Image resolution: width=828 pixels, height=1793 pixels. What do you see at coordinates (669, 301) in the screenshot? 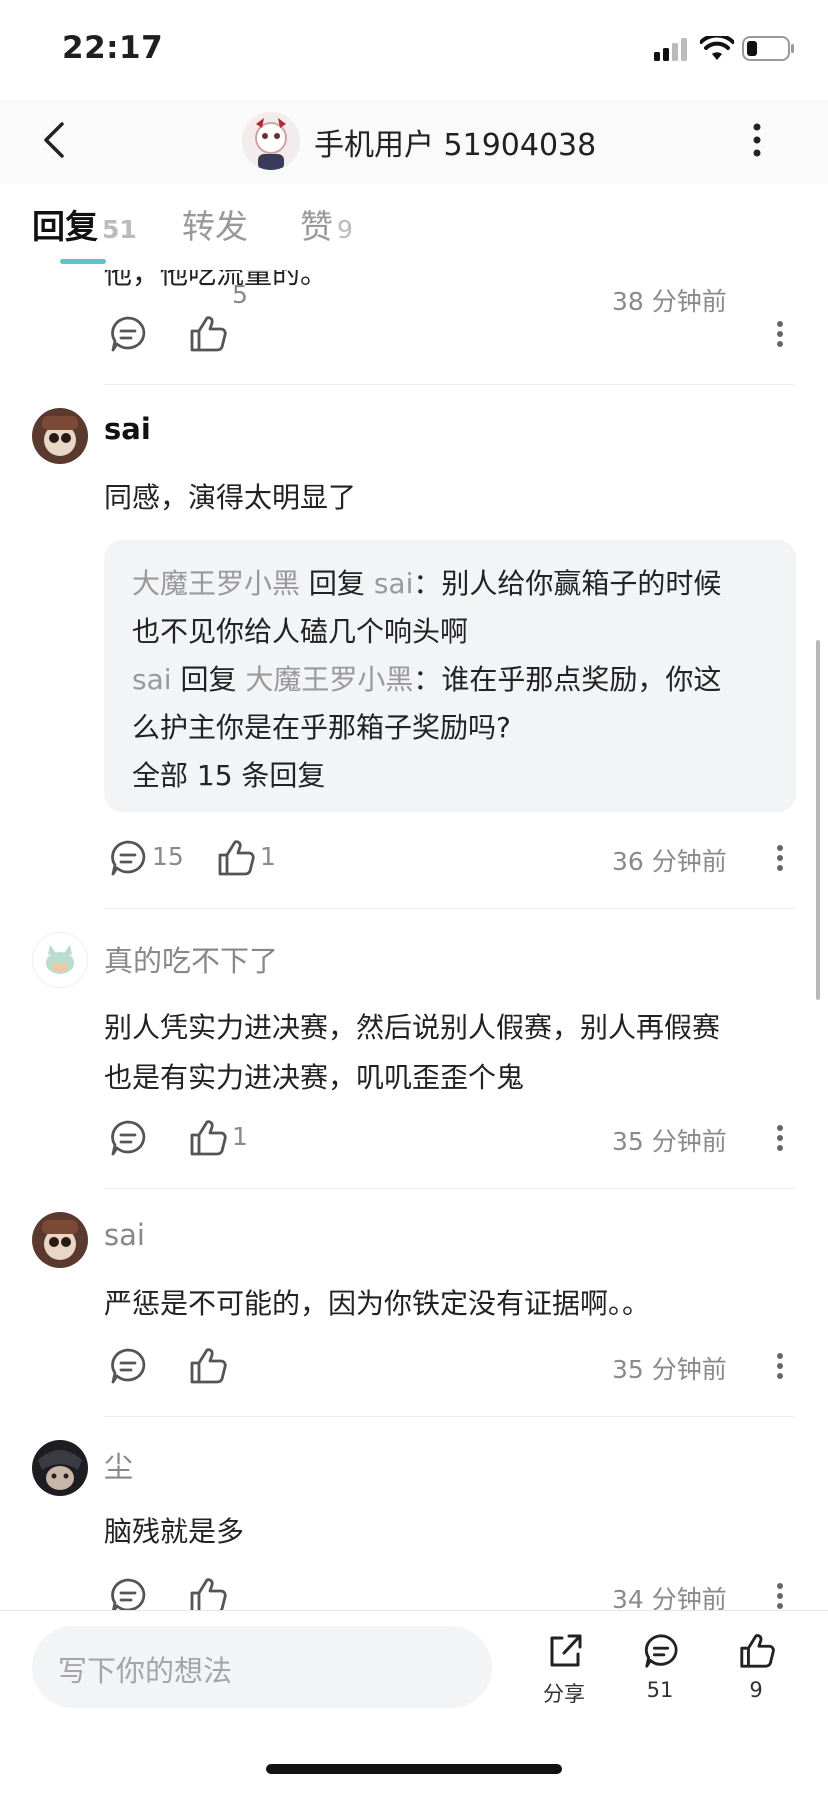
I see `comment-time: 38 分钟前` at bounding box center [669, 301].